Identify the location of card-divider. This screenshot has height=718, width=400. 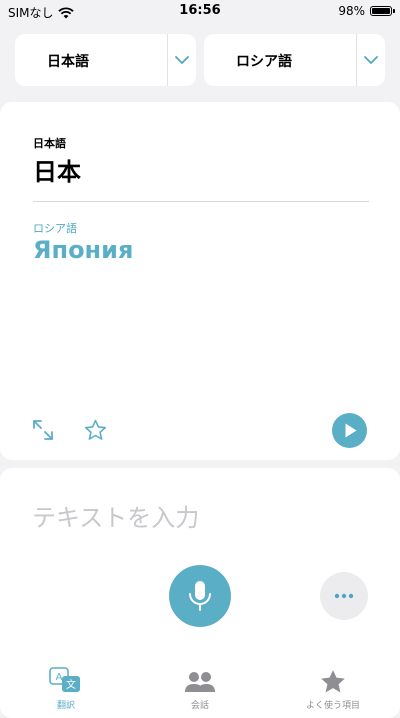
(201, 201).